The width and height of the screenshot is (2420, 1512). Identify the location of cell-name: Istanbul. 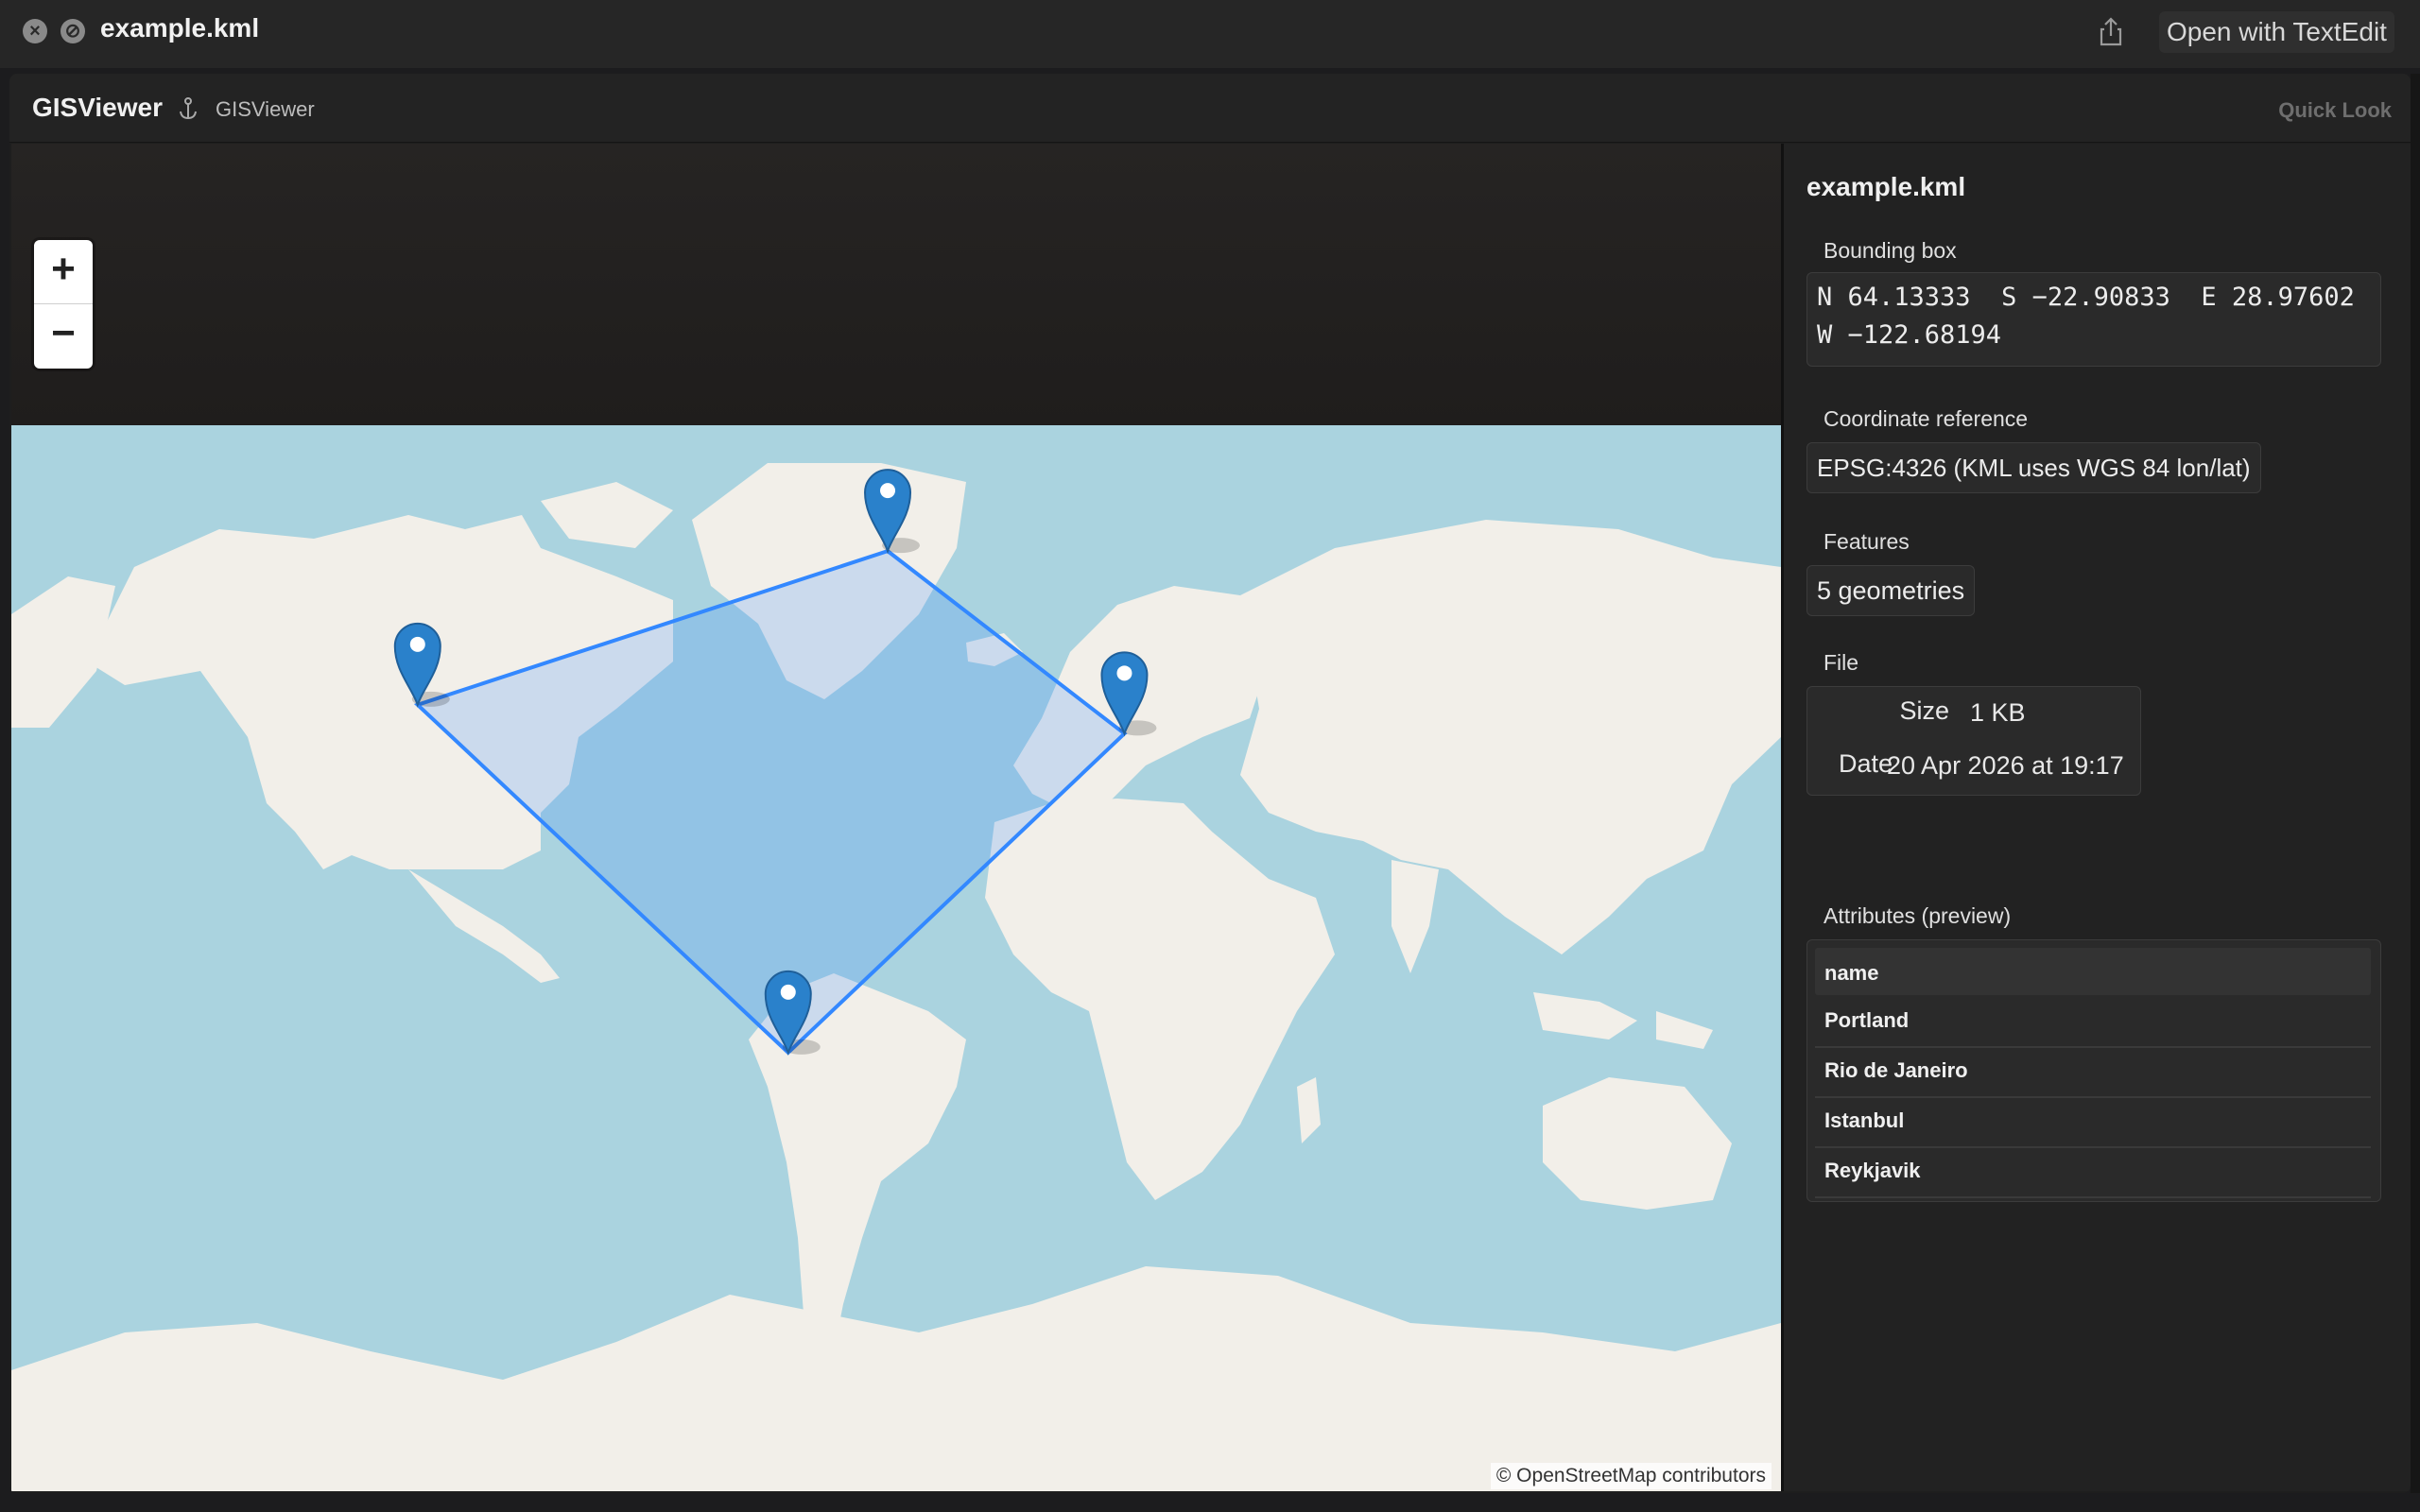
(1865, 1120).